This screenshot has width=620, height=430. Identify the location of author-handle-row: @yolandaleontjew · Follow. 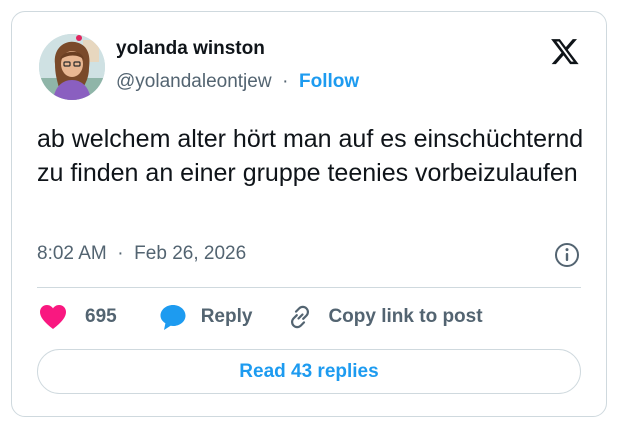
(237, 82).